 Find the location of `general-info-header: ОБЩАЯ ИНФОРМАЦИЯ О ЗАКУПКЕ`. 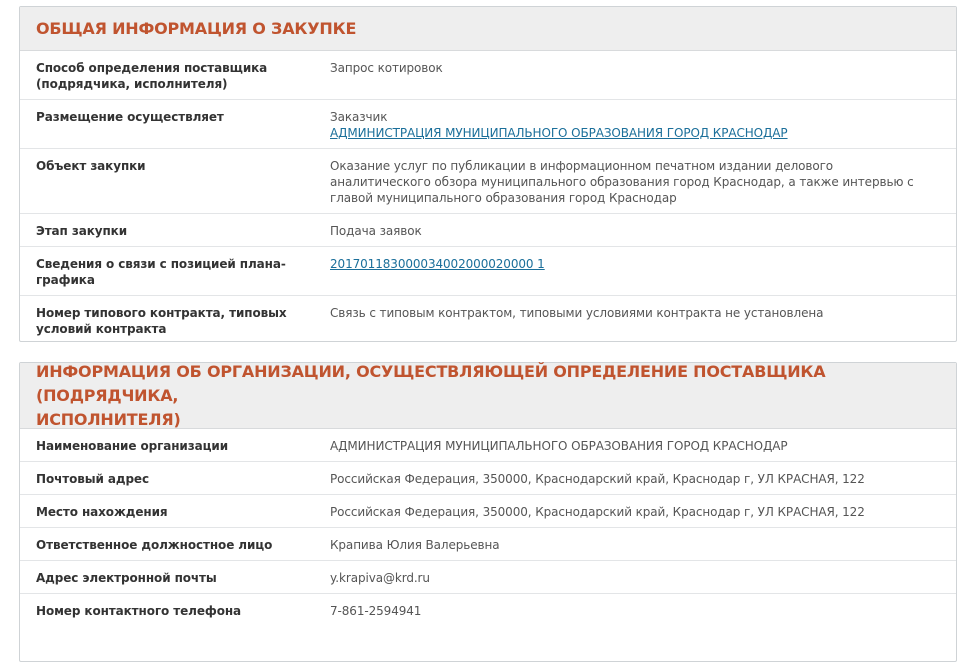

general-info-header: ОБЩАЯ ИНФОРМАЦИЯ О ЗАКУПКЕ is located at coordinates (488, 29).